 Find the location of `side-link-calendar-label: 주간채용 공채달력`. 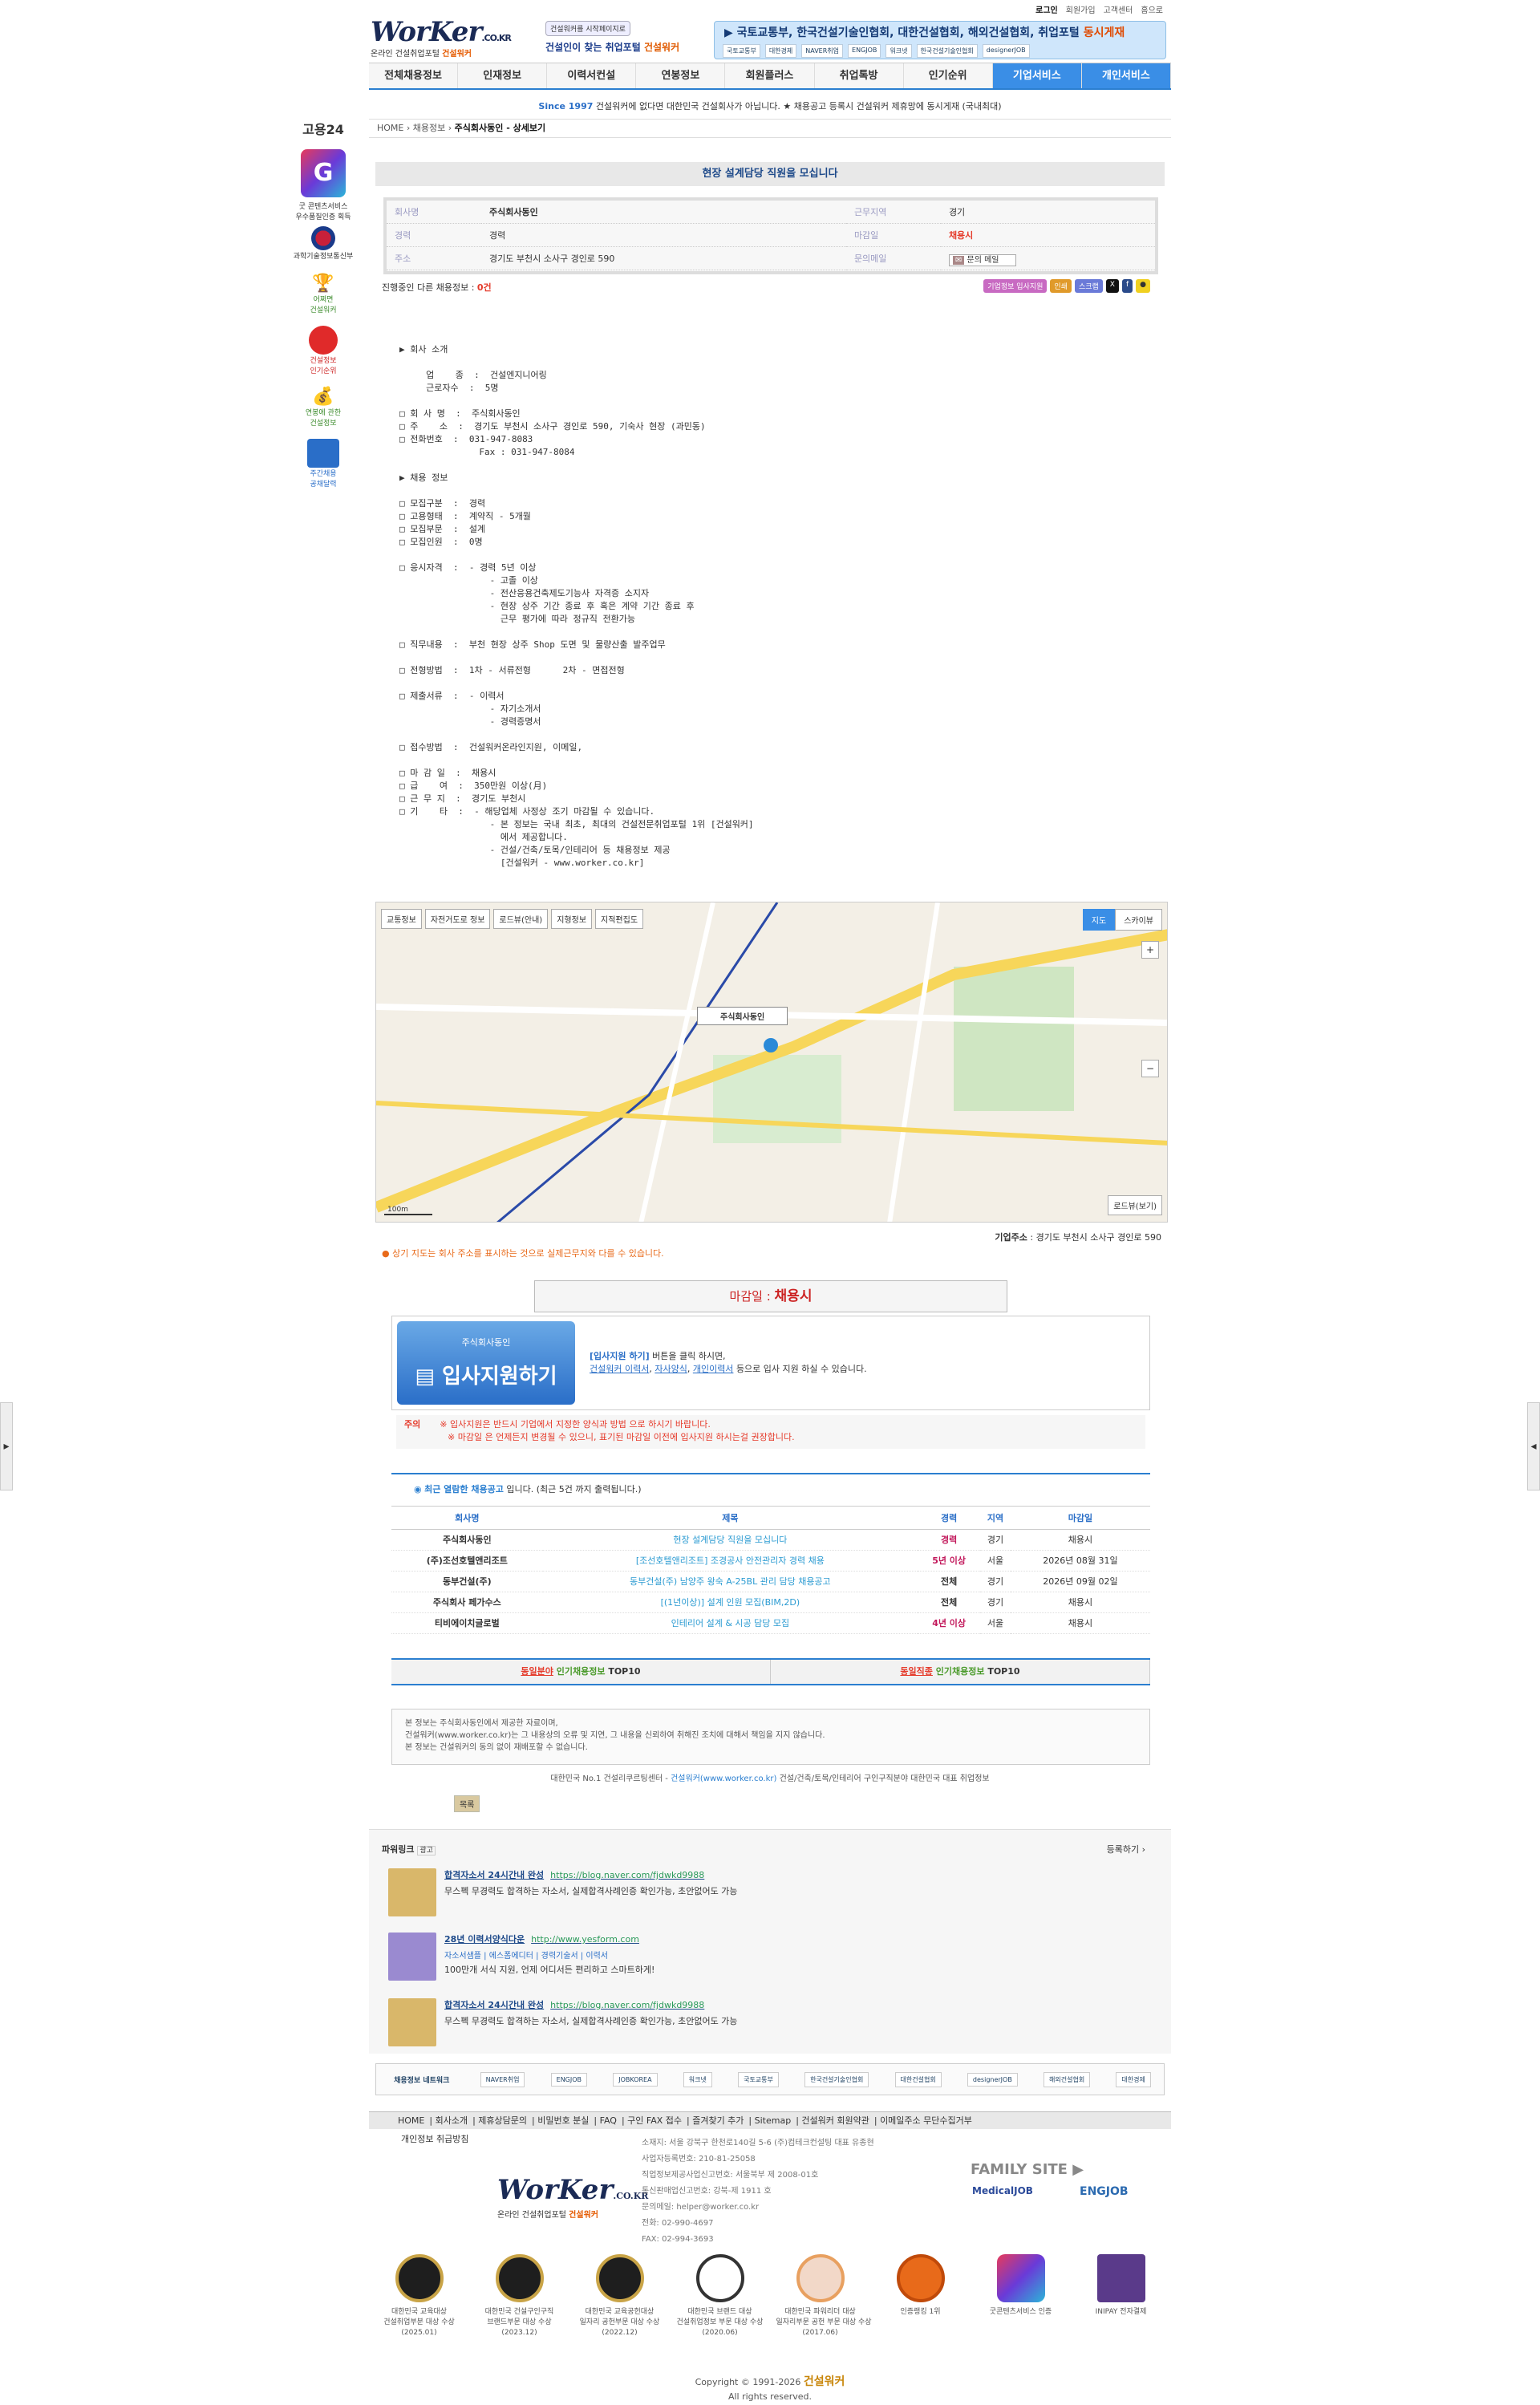

side-link-calendar-label: 주간채용 공채달력 is located at coordinates (323, 479).